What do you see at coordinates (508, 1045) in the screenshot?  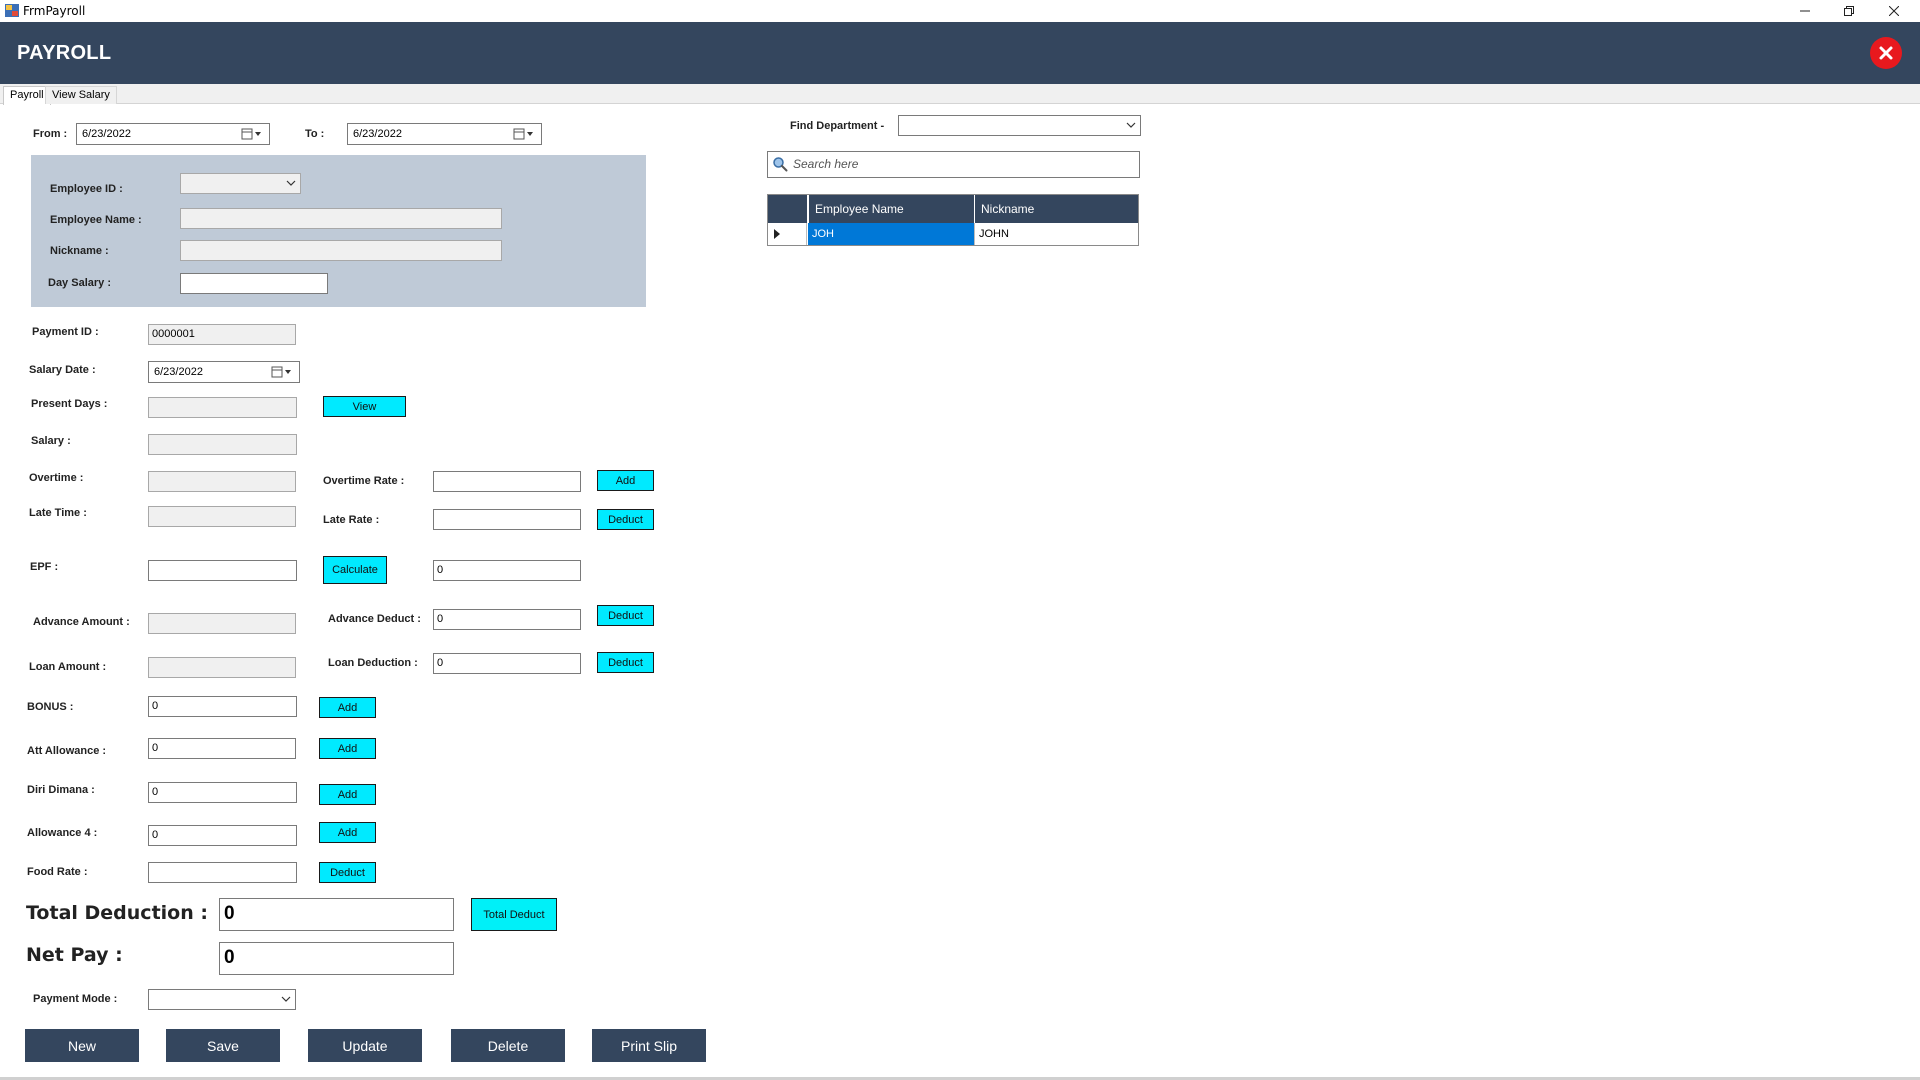 I see `delete-button: Delete` at bounding box center [508, 1045].